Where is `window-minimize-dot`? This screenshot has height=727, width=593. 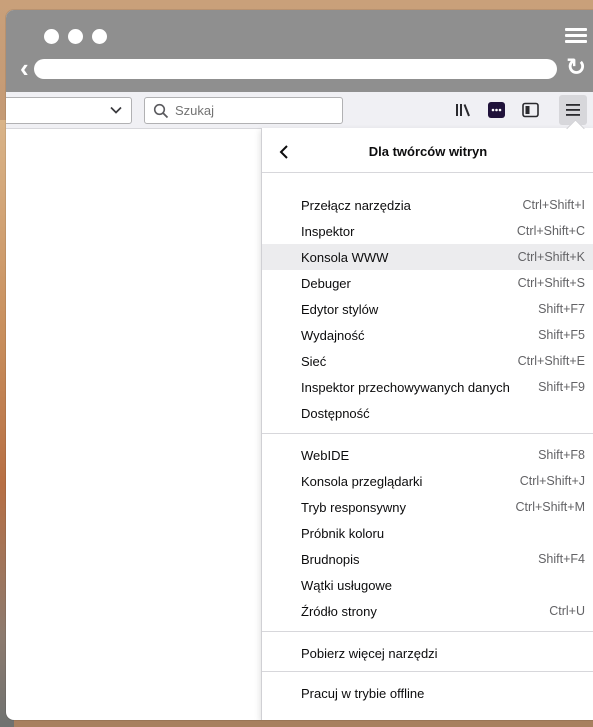
window-minimize-dot is located at coordinates (75, 36).